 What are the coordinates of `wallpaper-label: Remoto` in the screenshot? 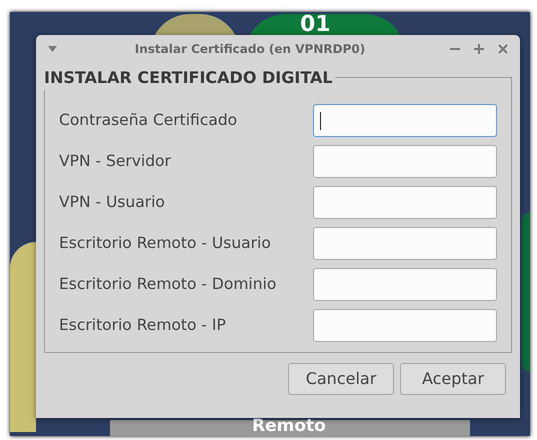 It's located at (289, 426).